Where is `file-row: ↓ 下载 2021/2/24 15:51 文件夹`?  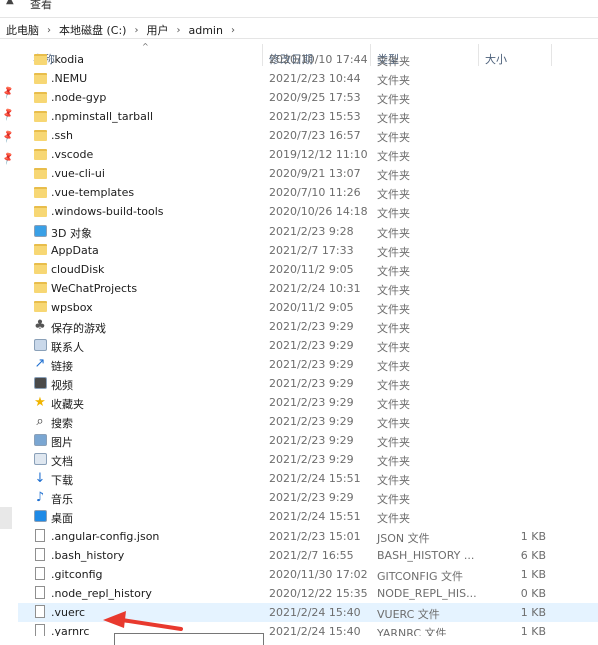 file-row: ↓ 下载 2021/2/24 15:51 文件夹 is located at coordinates (308, 478).